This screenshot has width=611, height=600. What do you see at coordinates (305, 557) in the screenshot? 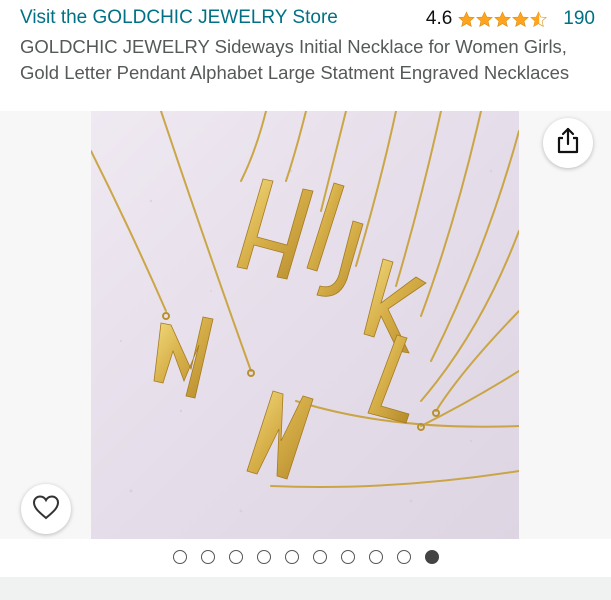
I see `image-pagination` at bounding box center [305, 557].